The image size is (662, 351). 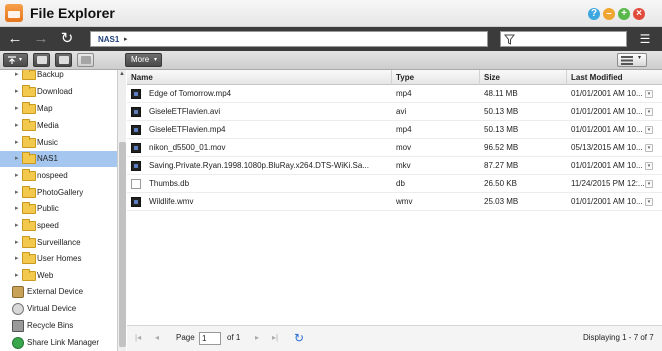 I want to click on tree-item-download: ▸ Download, so click(x=58, y=92).